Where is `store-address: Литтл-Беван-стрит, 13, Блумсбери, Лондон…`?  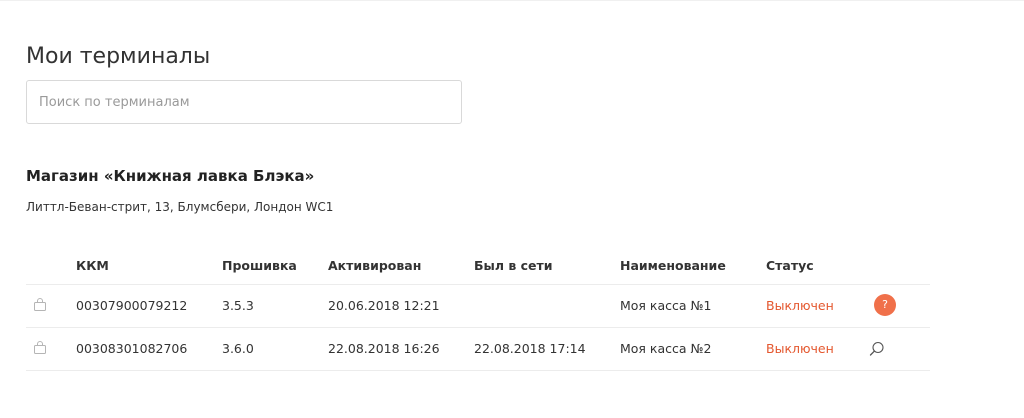 store-address: Литтл-Беван-стрит, 13, Блумсбери, Лондон… is located at coordinates (180, 207).